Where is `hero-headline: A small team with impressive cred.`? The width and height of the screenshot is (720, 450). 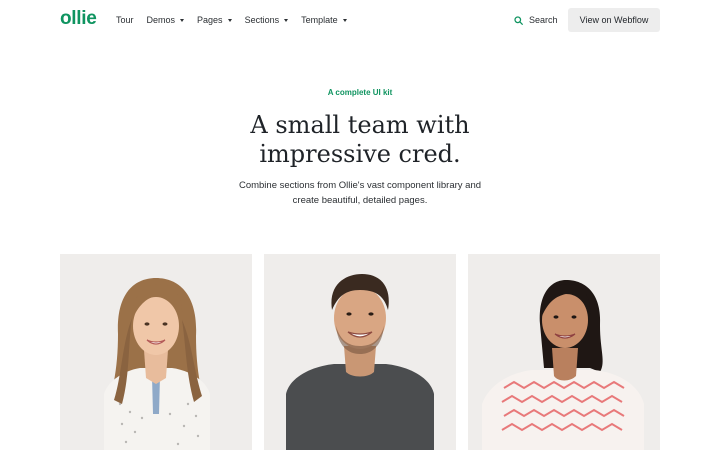 hero-headline: A small team with impressive cred. is located at coordinates (360, 140).